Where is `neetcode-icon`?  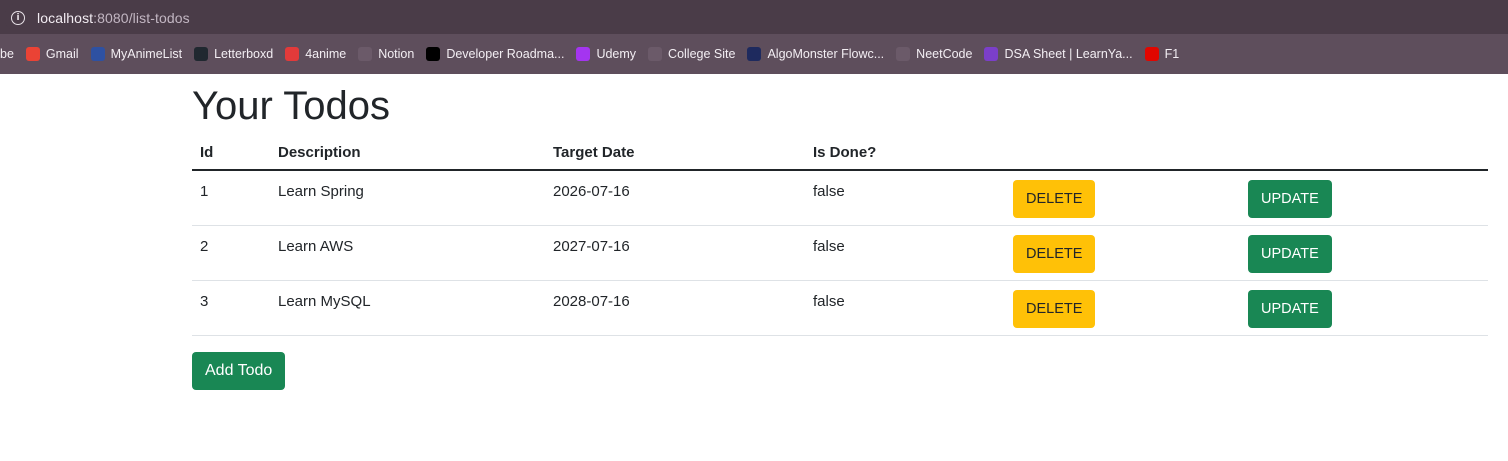 neetcode-icon is located at coordinates (903, 54).